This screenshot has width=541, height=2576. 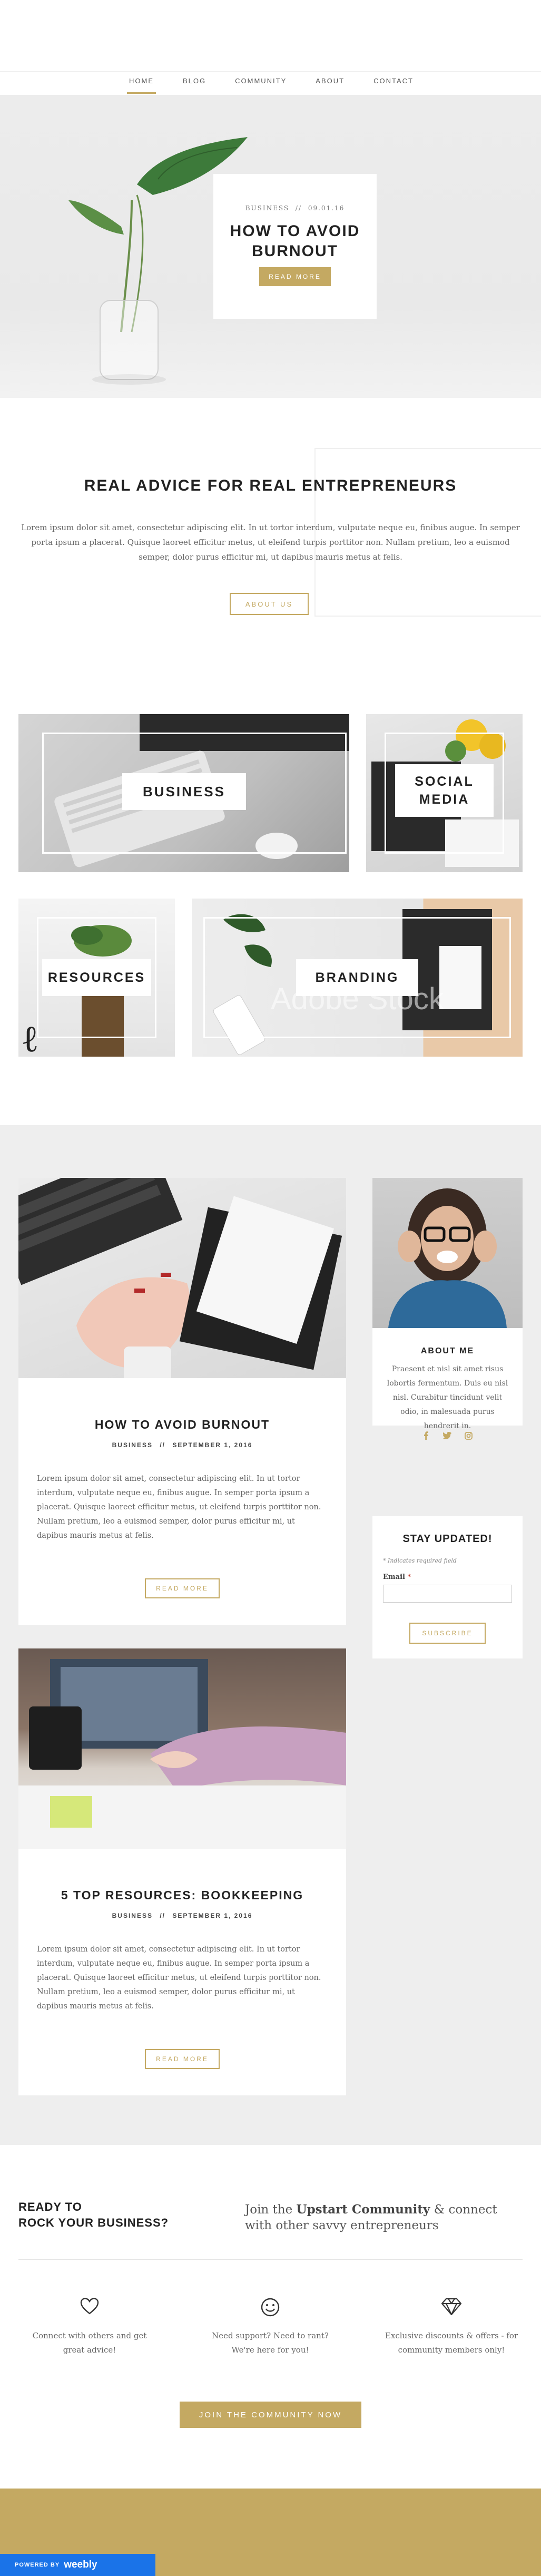 What do you see at coordinates (261, 86) in the screenshot?
I see `nav-item-community: COMMUNITY` at bounding box center [261, 86].